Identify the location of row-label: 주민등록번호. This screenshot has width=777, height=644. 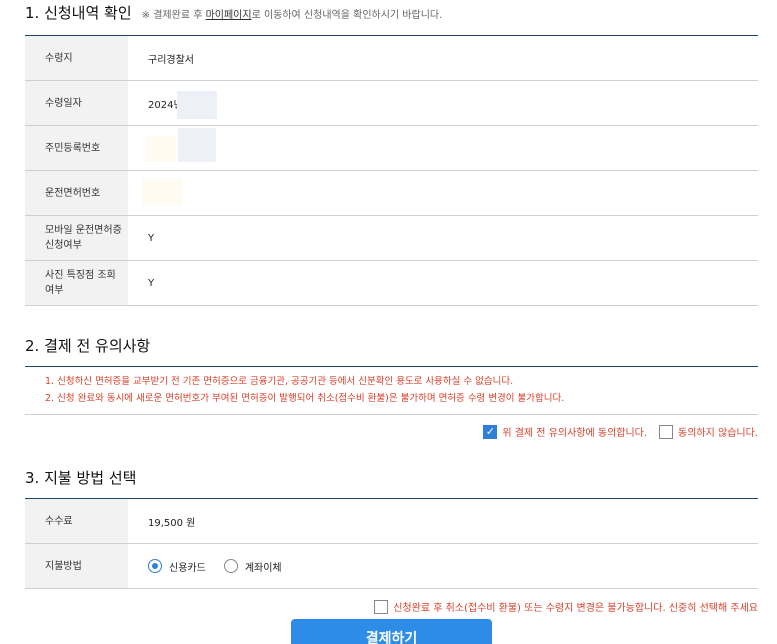
(76, 148).